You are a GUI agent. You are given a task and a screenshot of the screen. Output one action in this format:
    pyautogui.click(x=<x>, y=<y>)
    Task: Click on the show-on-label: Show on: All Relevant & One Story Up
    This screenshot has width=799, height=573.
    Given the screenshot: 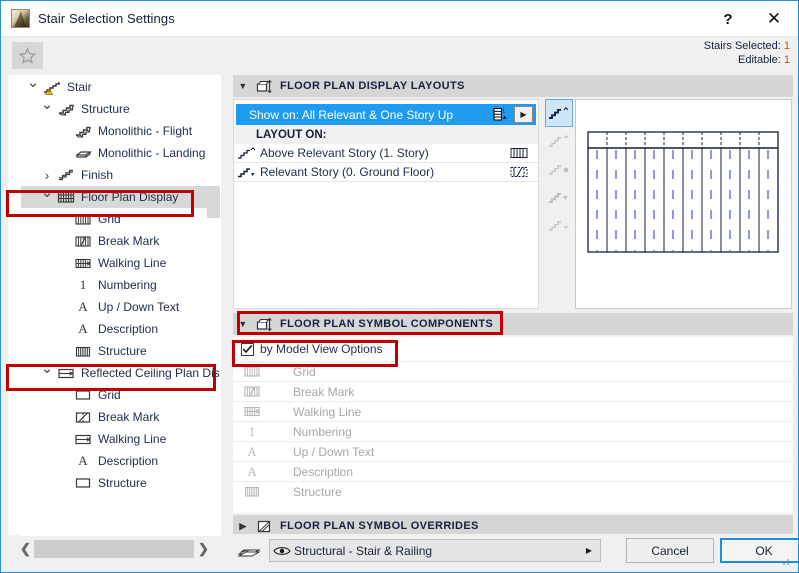 What is the action you would take?
    pyautogui.click(x=351, y=114)
    